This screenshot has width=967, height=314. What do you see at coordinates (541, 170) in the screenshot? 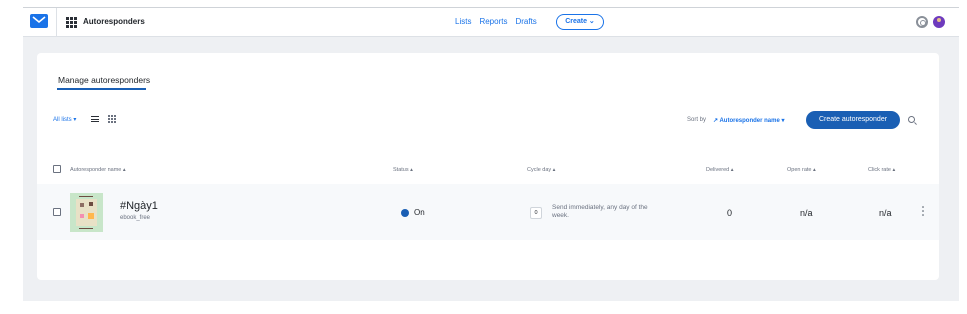
I see `col-cycle-day: Cycle day ▴` at bounding box center [541, 170].